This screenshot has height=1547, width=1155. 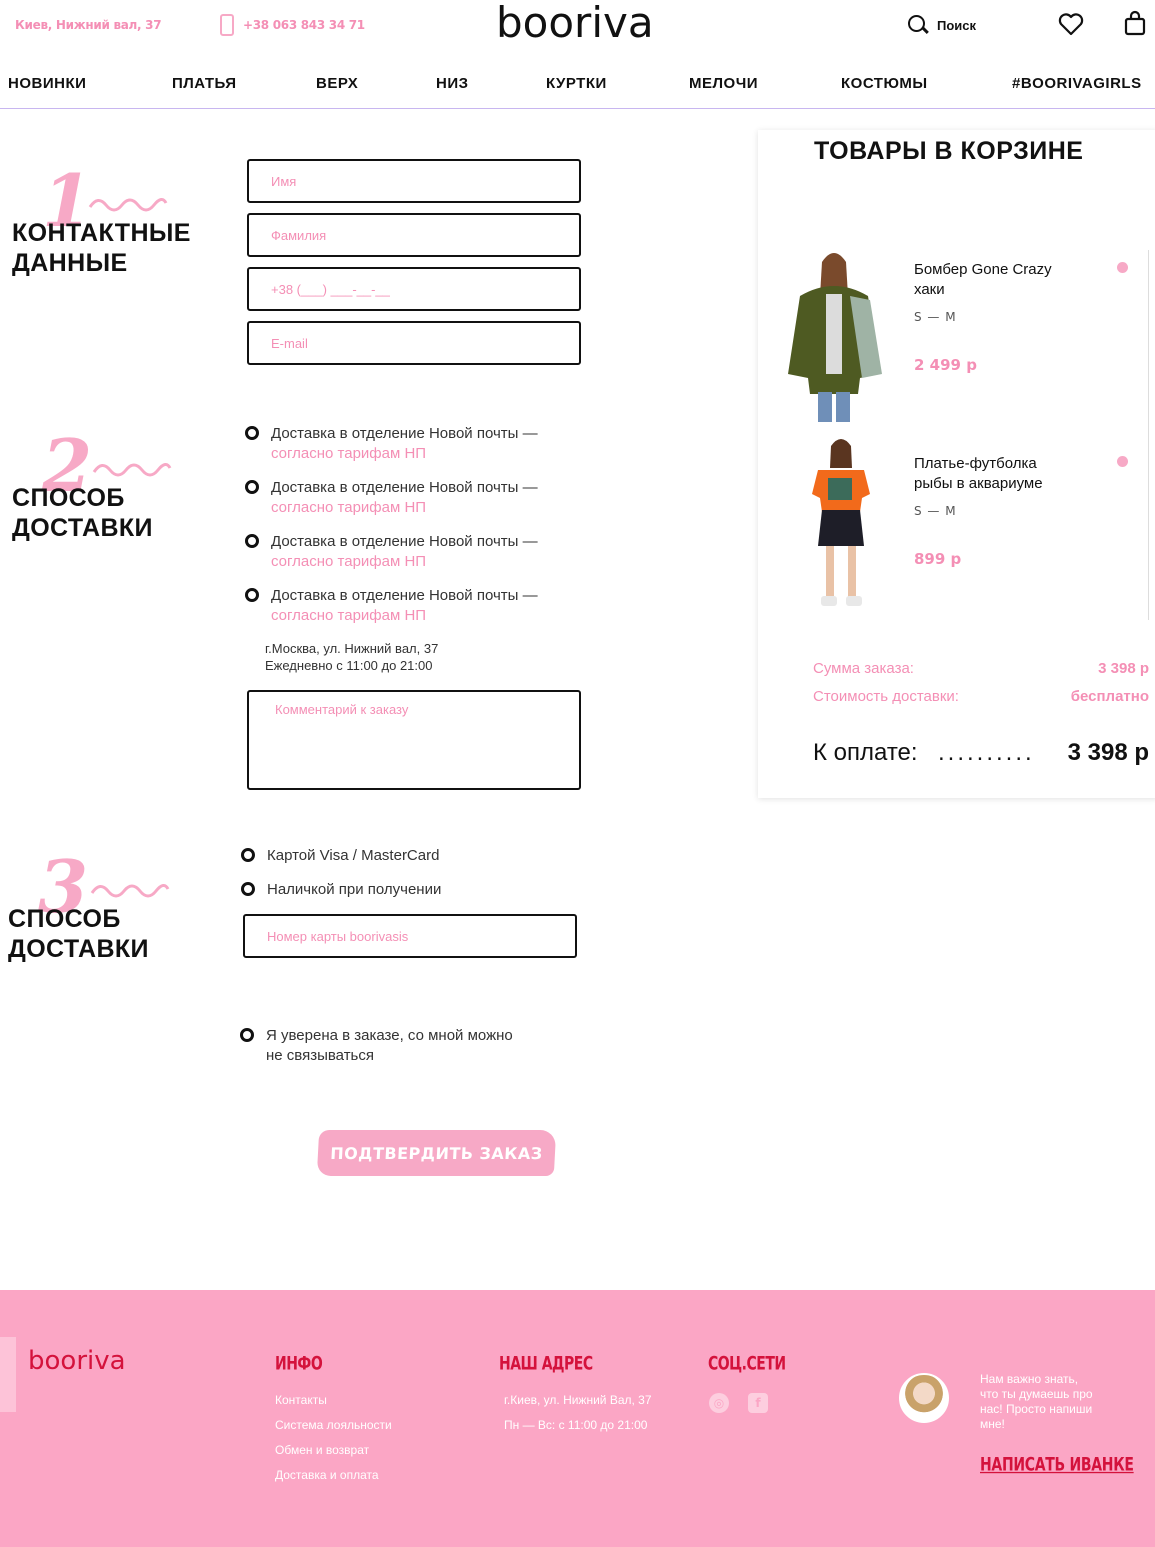 I want to click on name-field: Имя, so click(x=414, y=181).